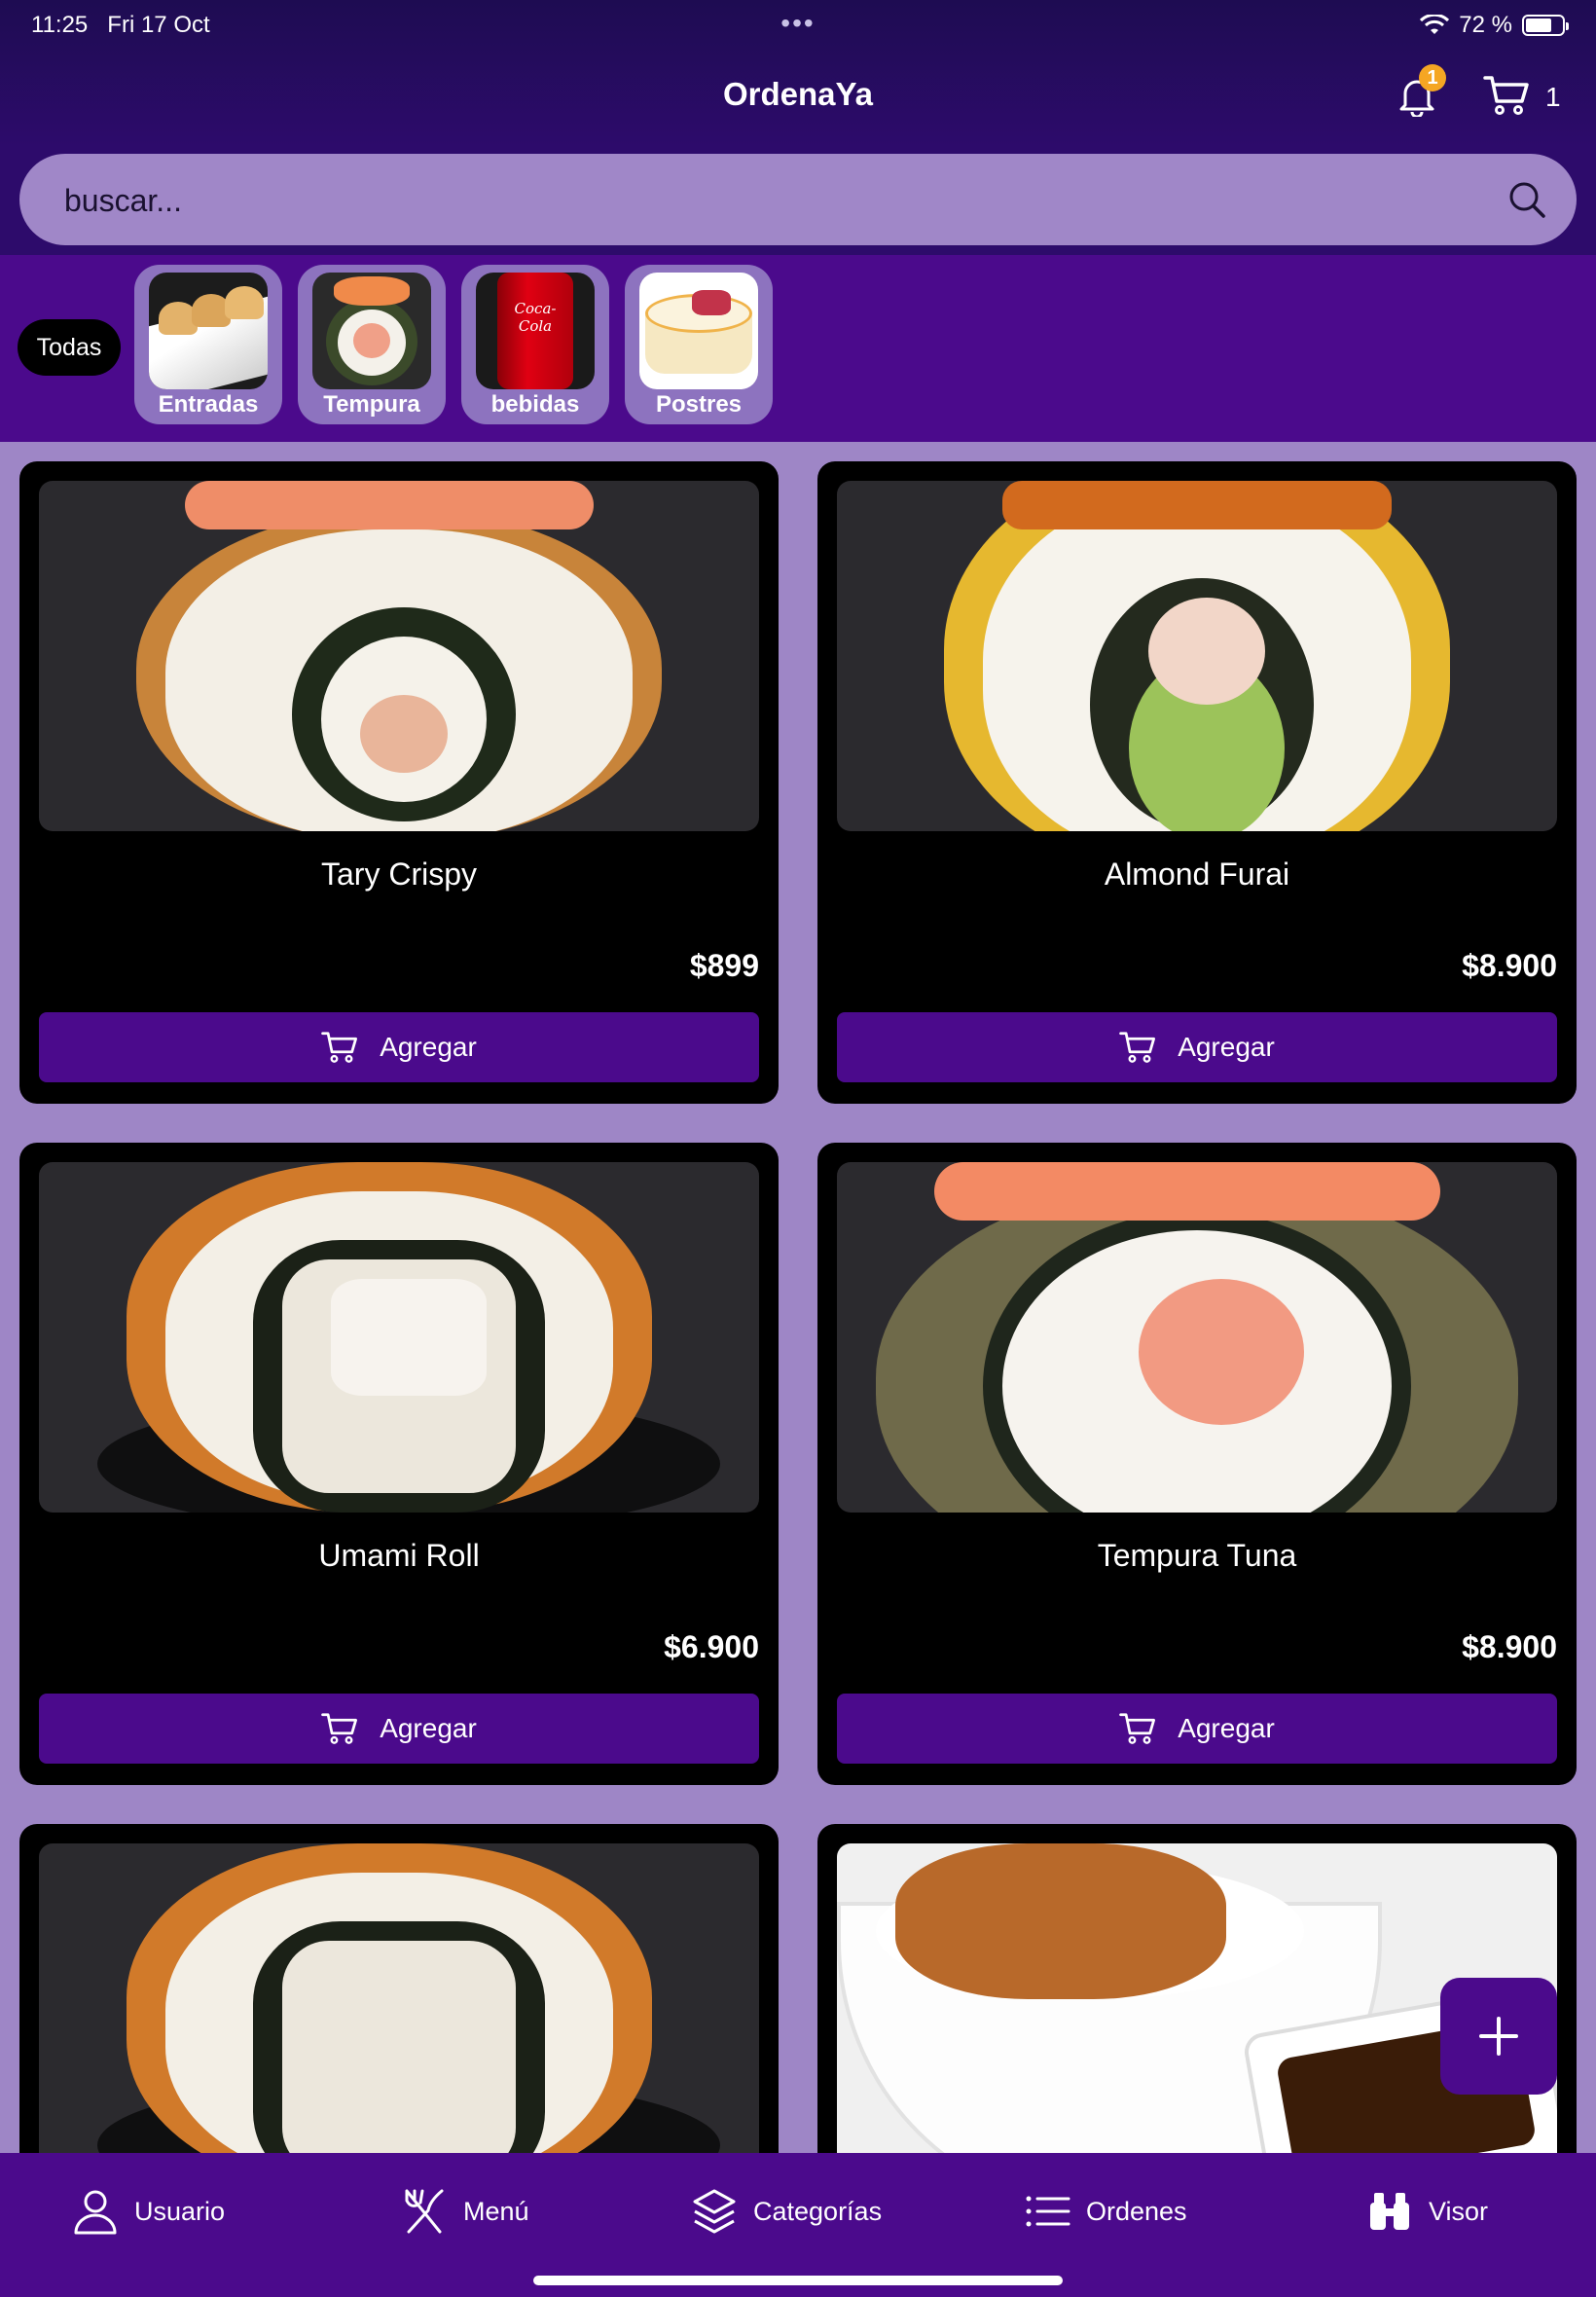 This screenshot has width=1596, height=2297. I want to click on category-label: bebidas, so click(535, 404).